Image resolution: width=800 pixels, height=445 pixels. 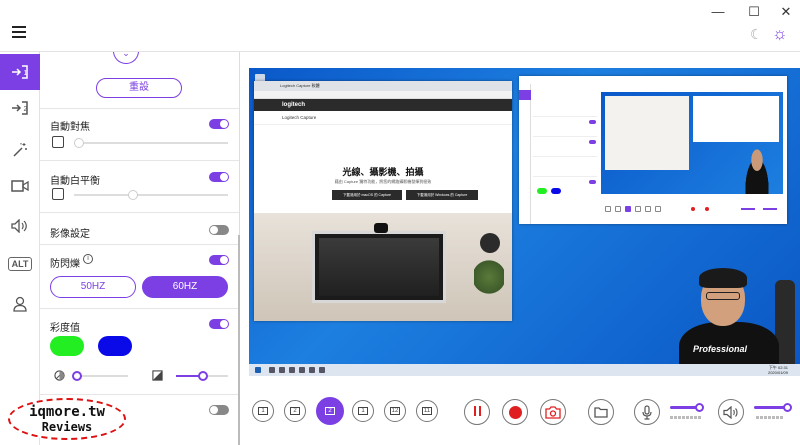 I want to click on plant-image, so click(x=489, y=277).